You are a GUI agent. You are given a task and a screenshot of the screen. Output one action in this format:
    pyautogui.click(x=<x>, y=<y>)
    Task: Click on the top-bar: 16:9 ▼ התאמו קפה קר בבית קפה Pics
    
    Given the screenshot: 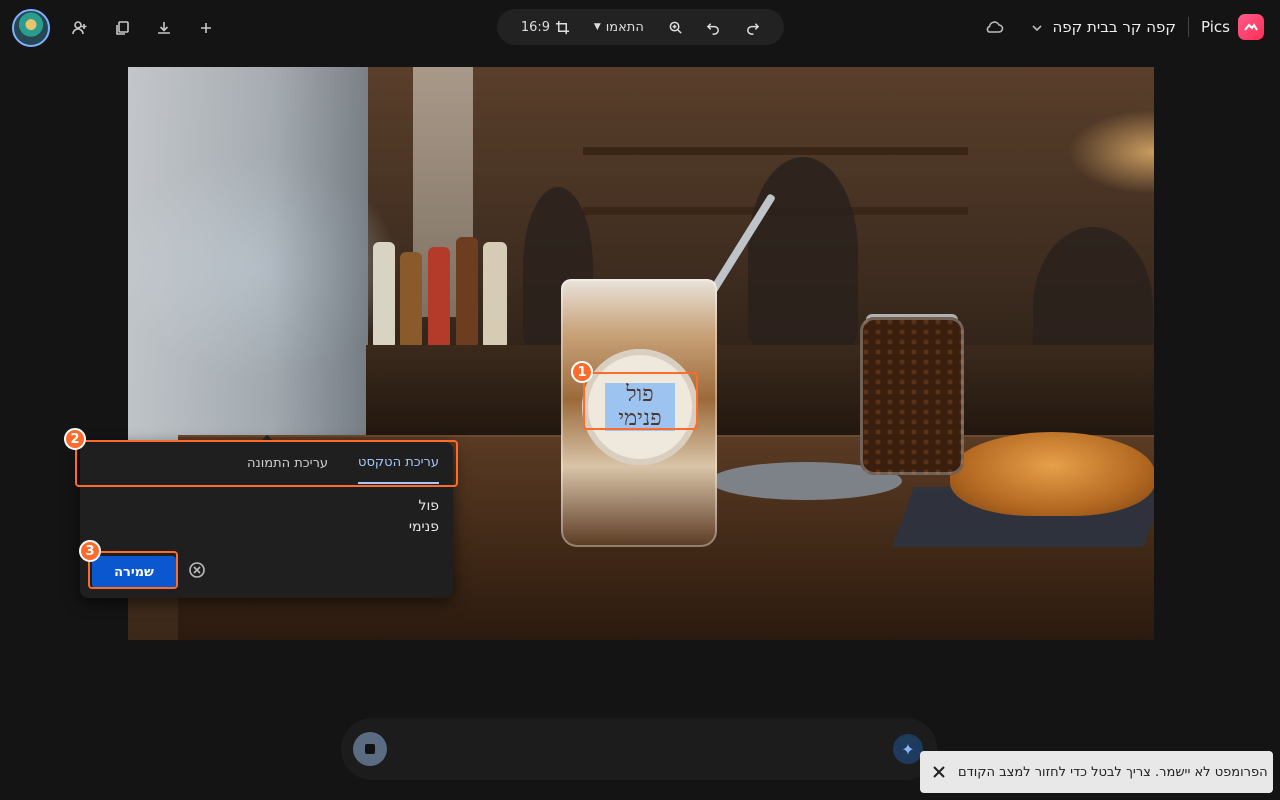 What is the action you would take?
    pyautogui.click(x=640, y=28)
    